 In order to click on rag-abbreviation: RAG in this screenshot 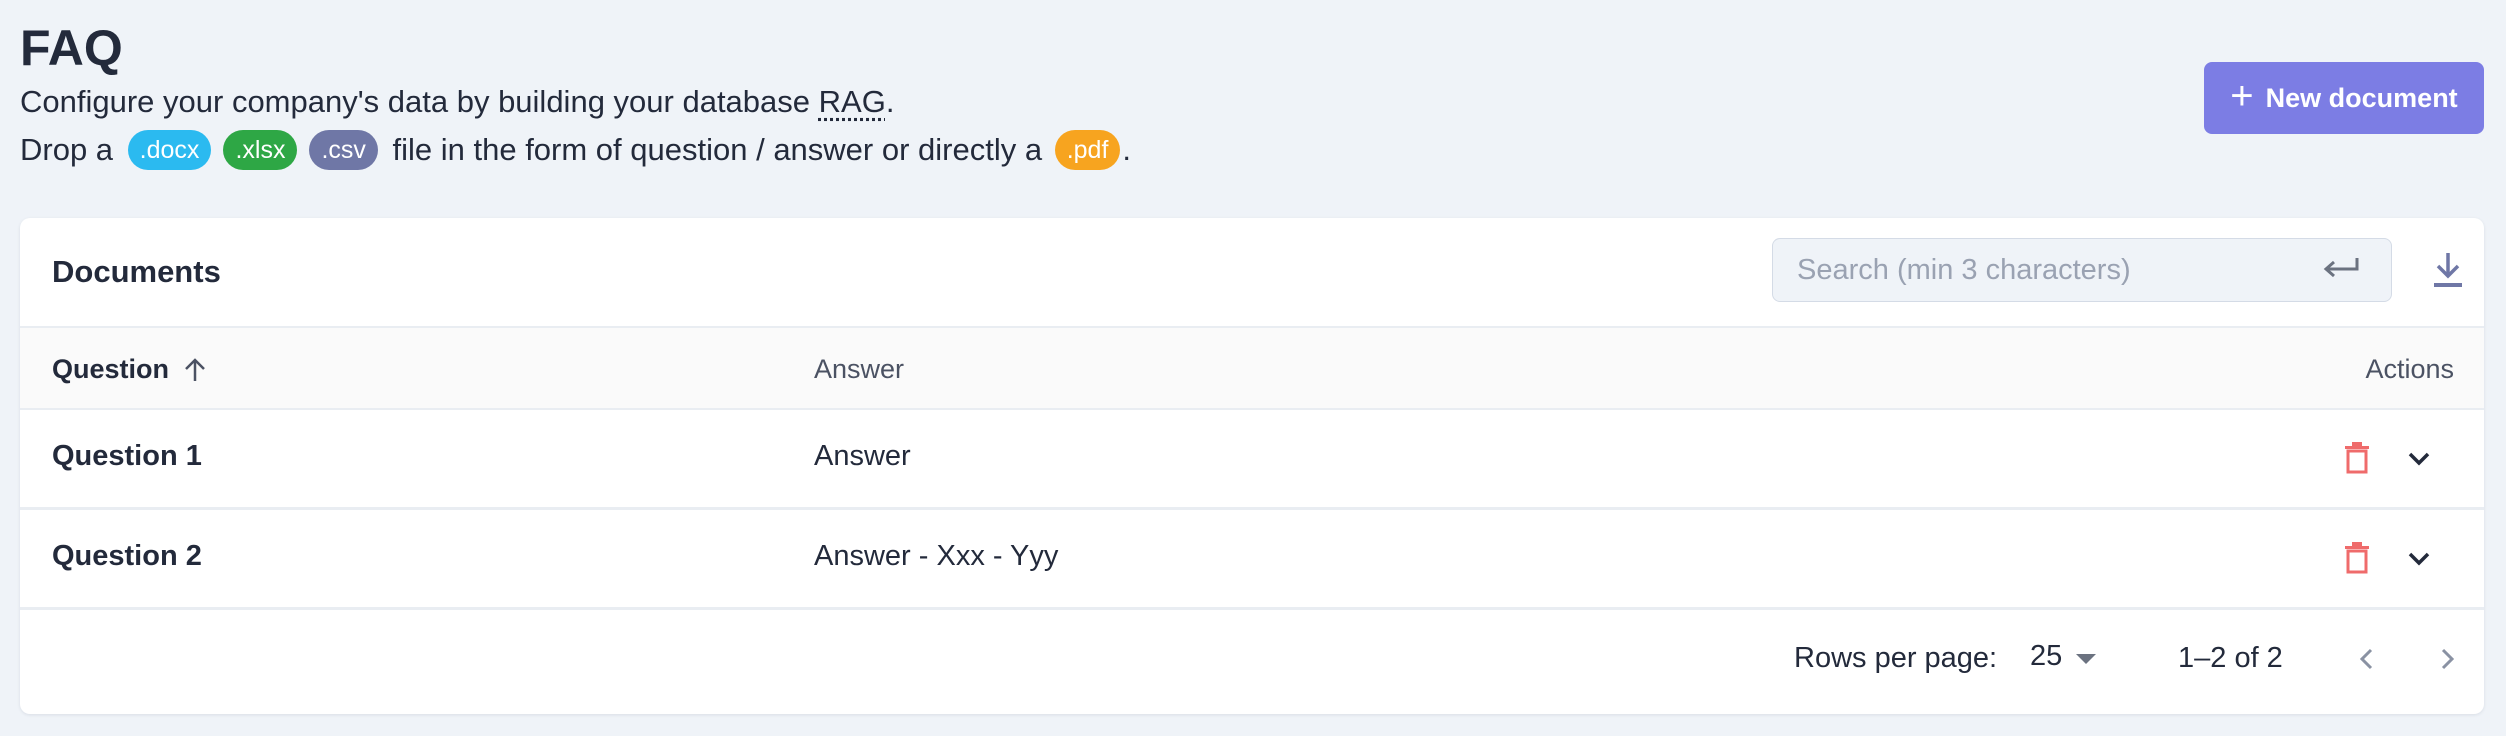, I will do `click(852, 101)`.